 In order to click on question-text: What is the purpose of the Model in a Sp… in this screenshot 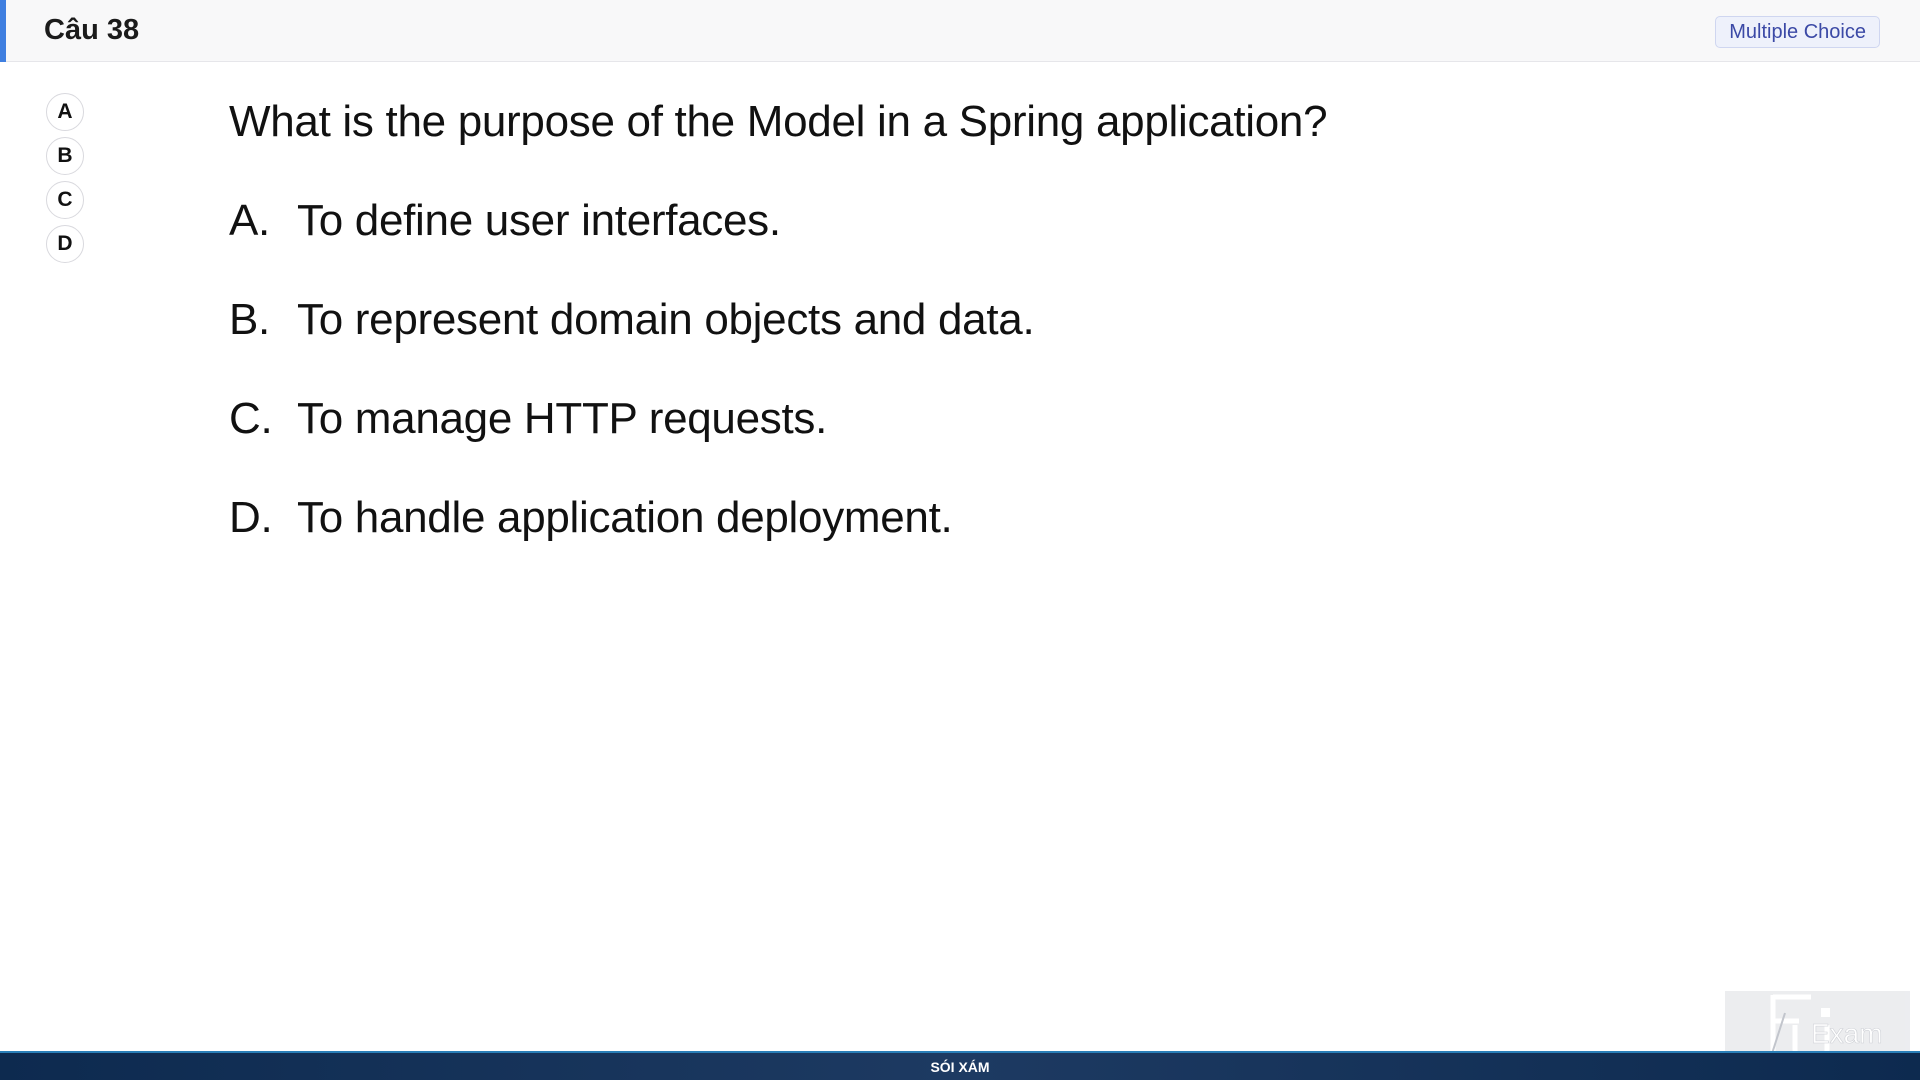, I will do `click(778, 121)`.